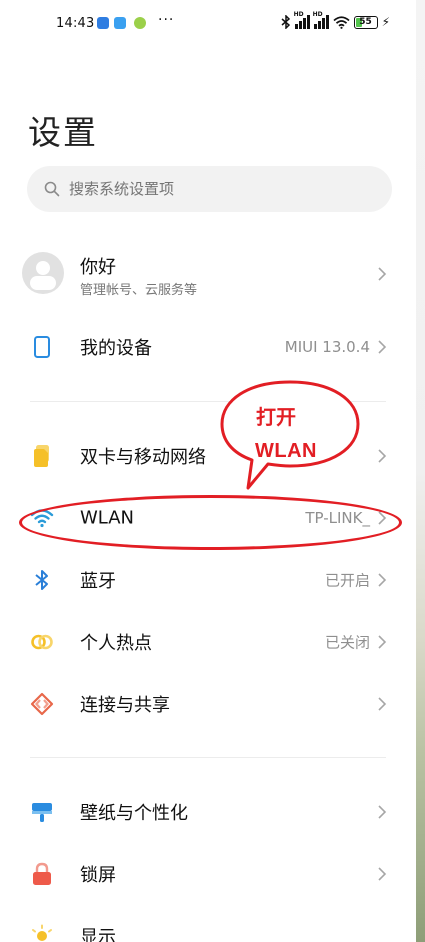 The width and height of the screenshot is (425, 942). I want to click on settings-item-label: 蓝牙, so click(98, 581).